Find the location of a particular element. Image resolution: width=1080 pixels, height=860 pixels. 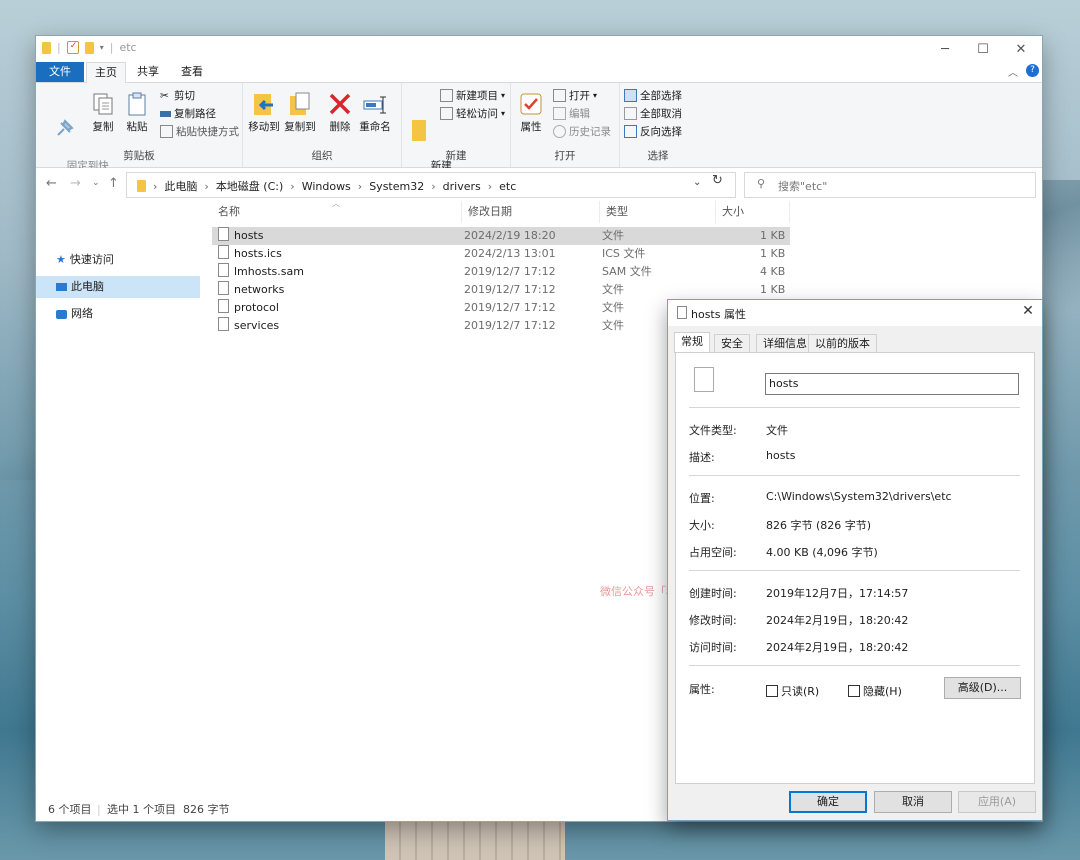

select-all-button: 全部选择 is located at coordinates (653, 95).